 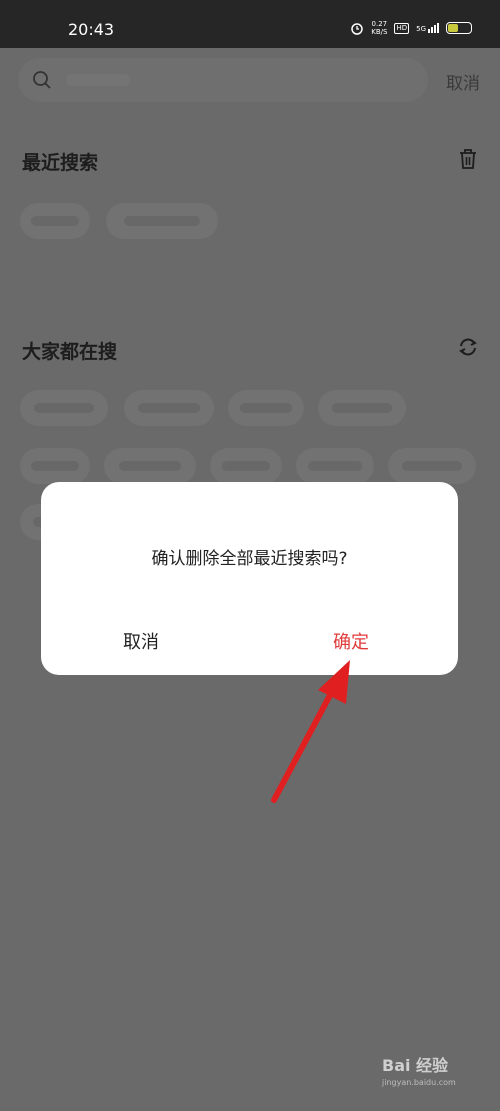 I want to click on signal-icon: 5G, so click(x=427, y=28).